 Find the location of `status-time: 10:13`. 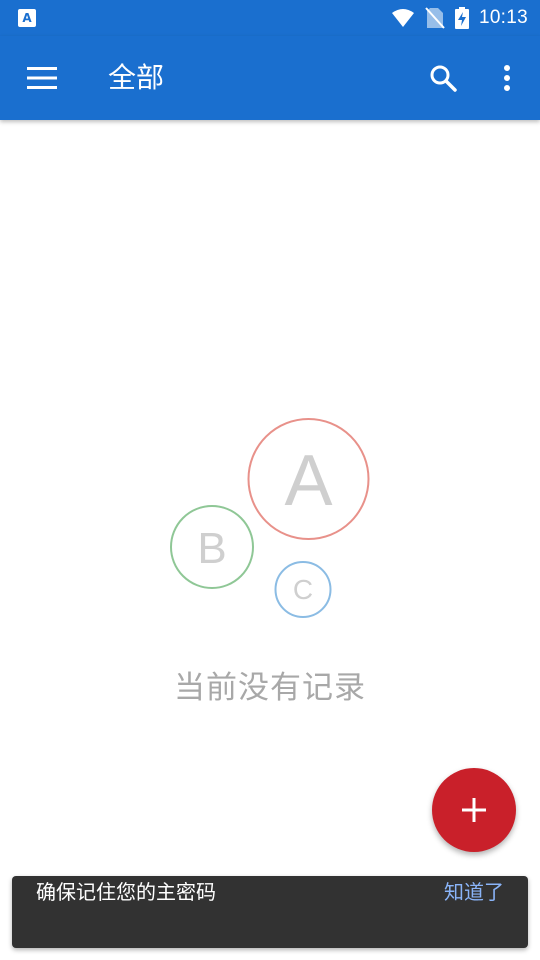

status-time: 10:13 is located at coordinates (503, 17).